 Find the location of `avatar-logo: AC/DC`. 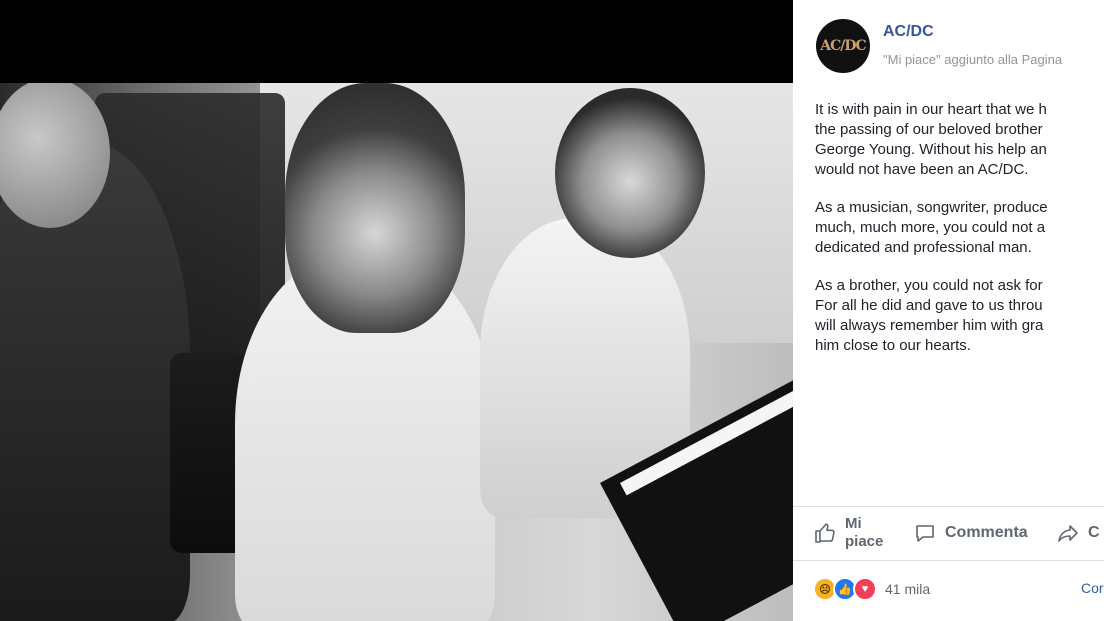

avatar-logo: AC/DC is located at coordinates (843, 46).